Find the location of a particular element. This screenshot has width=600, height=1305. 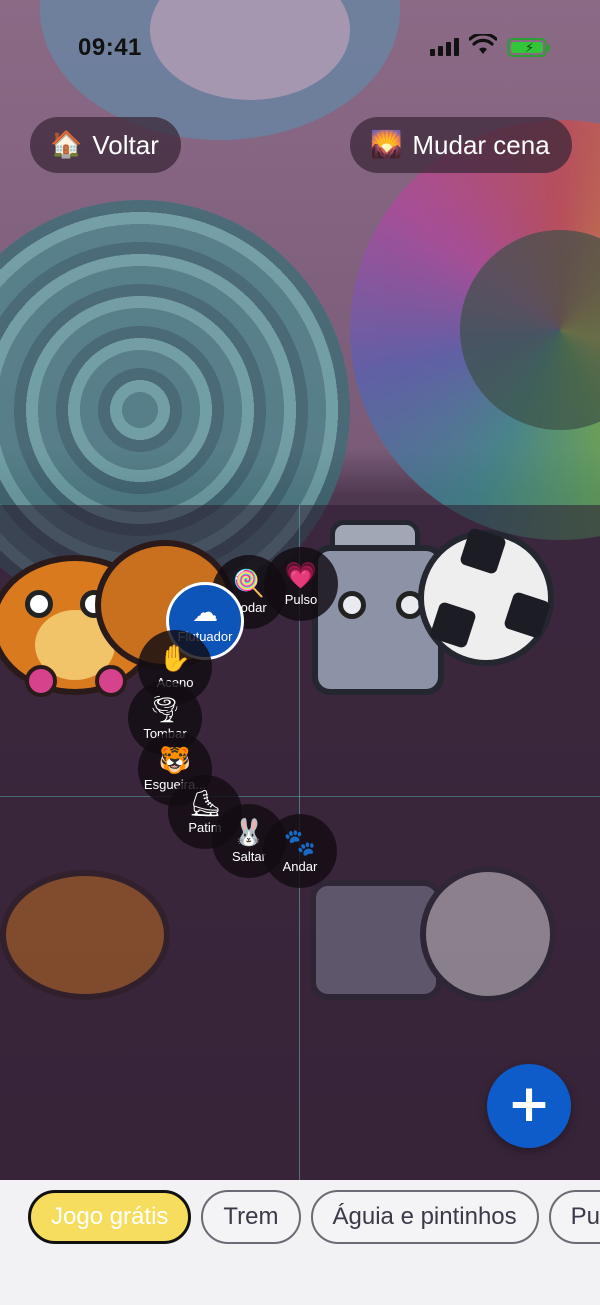

soccer-ball is located at coordinates (486, 596).